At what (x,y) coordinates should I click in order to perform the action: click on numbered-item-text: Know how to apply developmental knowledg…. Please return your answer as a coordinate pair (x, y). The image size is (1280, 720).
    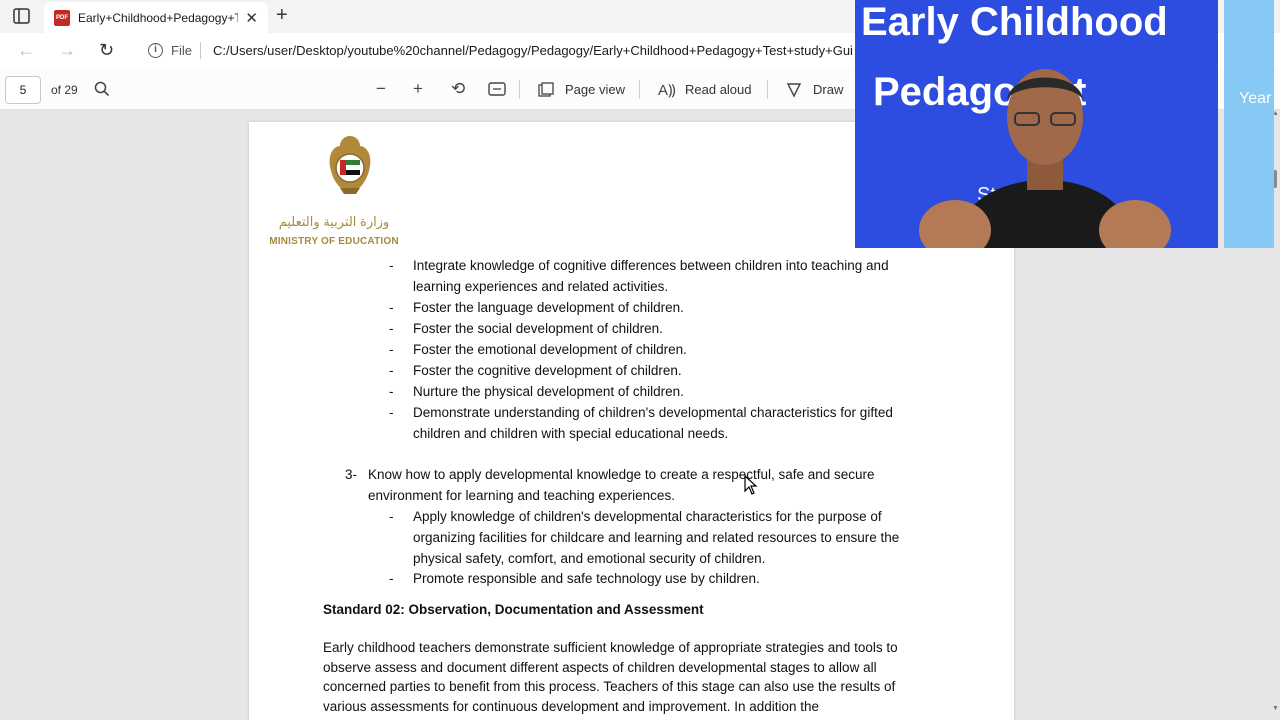
    Looking at the image, I should click on (621, 485).